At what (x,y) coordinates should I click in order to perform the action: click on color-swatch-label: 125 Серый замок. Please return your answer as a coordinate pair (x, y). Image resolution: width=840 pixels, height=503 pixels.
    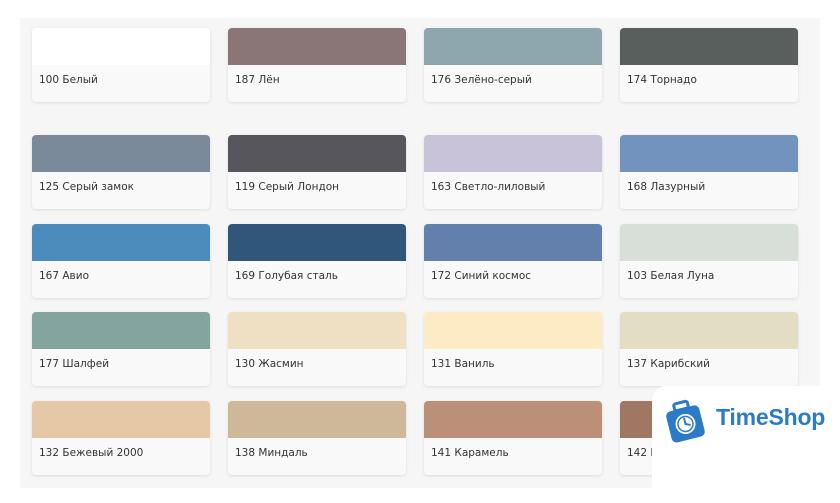
    Looking at the image, I should click on (86, 187).